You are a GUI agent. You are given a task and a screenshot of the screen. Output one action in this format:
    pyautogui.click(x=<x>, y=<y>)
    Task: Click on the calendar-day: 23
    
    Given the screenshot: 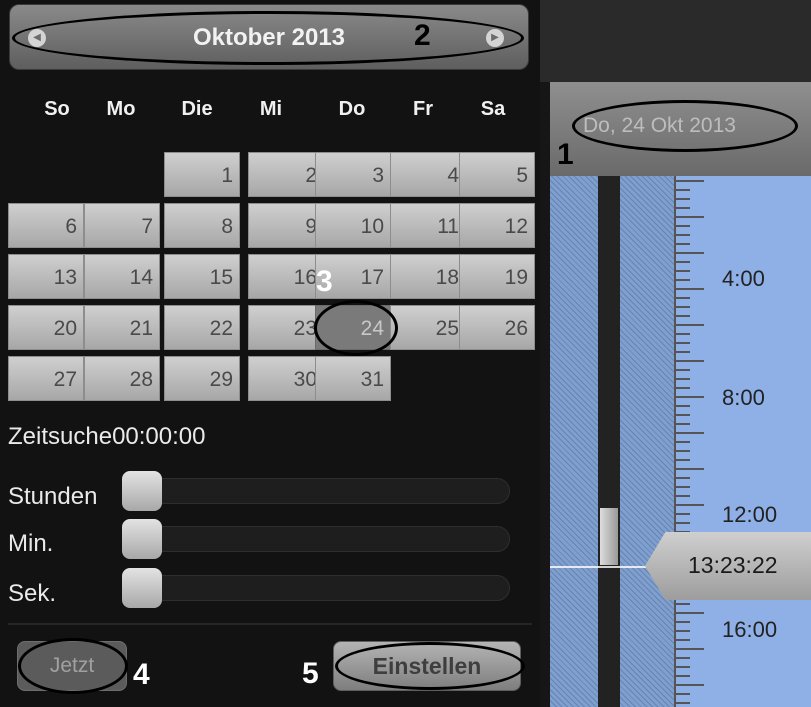 What is the action you would take?
    pyautogui.click(x=286, y=327)
    